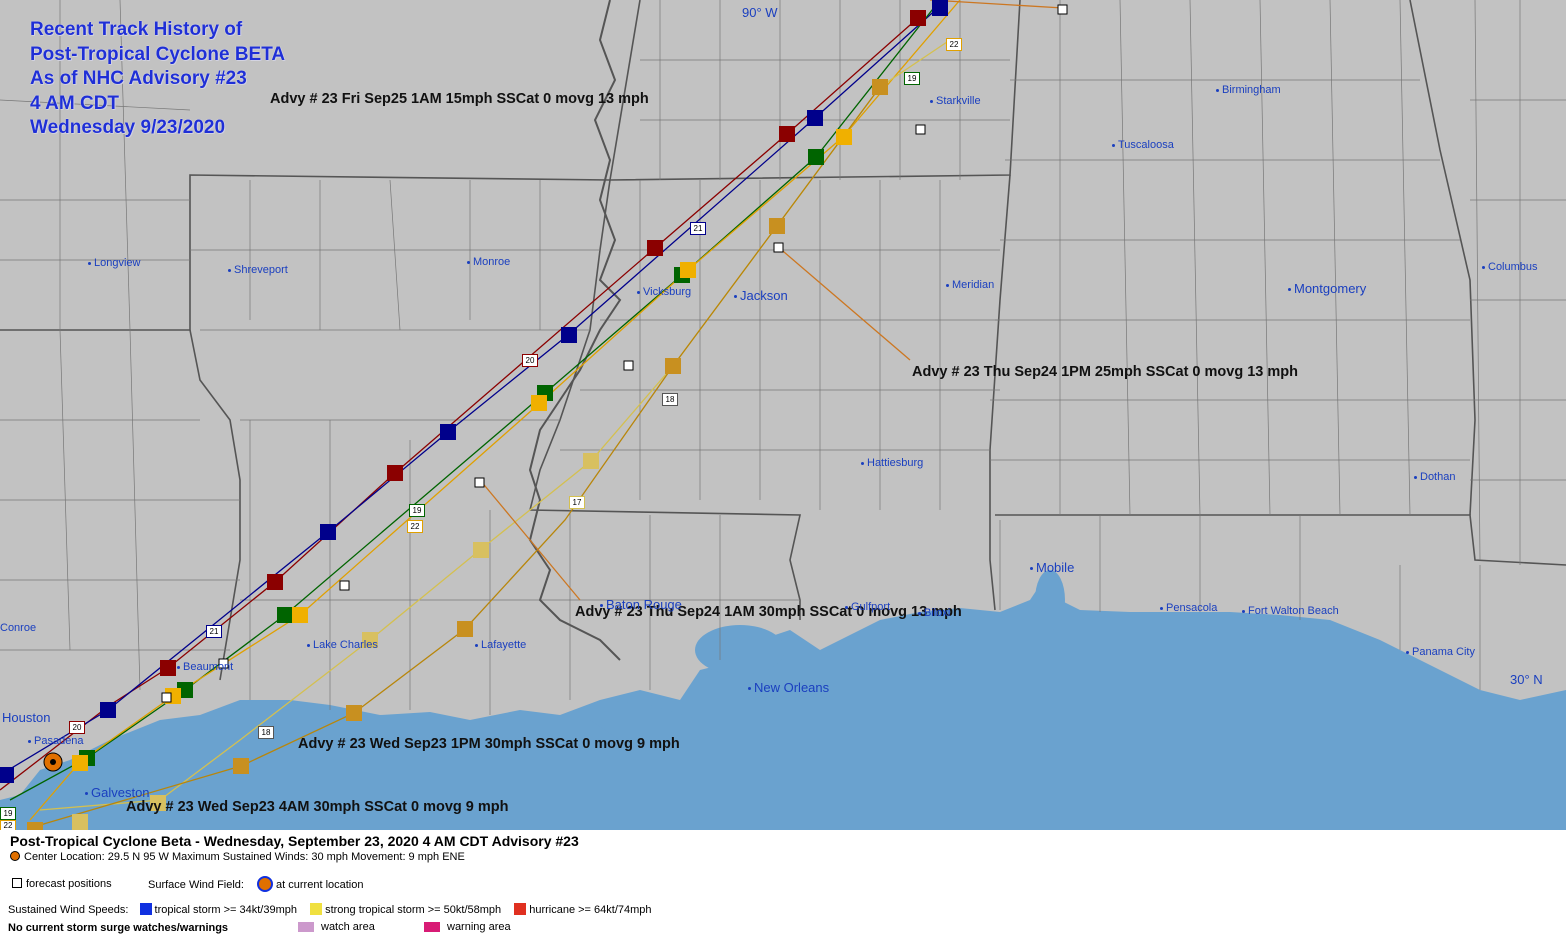  What do you see at coordinates (479, 927) in the screenshot?
I see `warning-area-label: warning area` at bounding box center [479, 927].